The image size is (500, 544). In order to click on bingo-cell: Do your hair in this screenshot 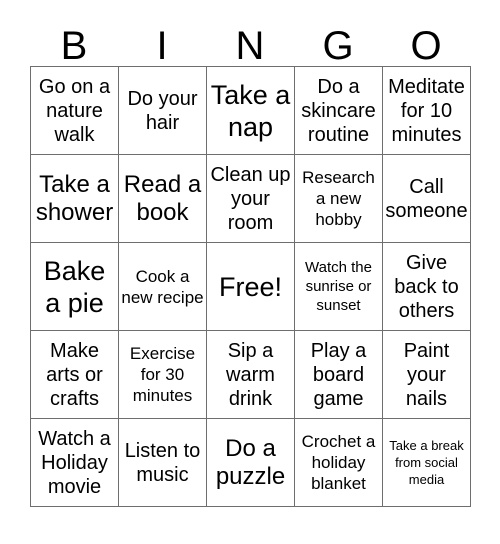, I will do `click(162, 110)`.